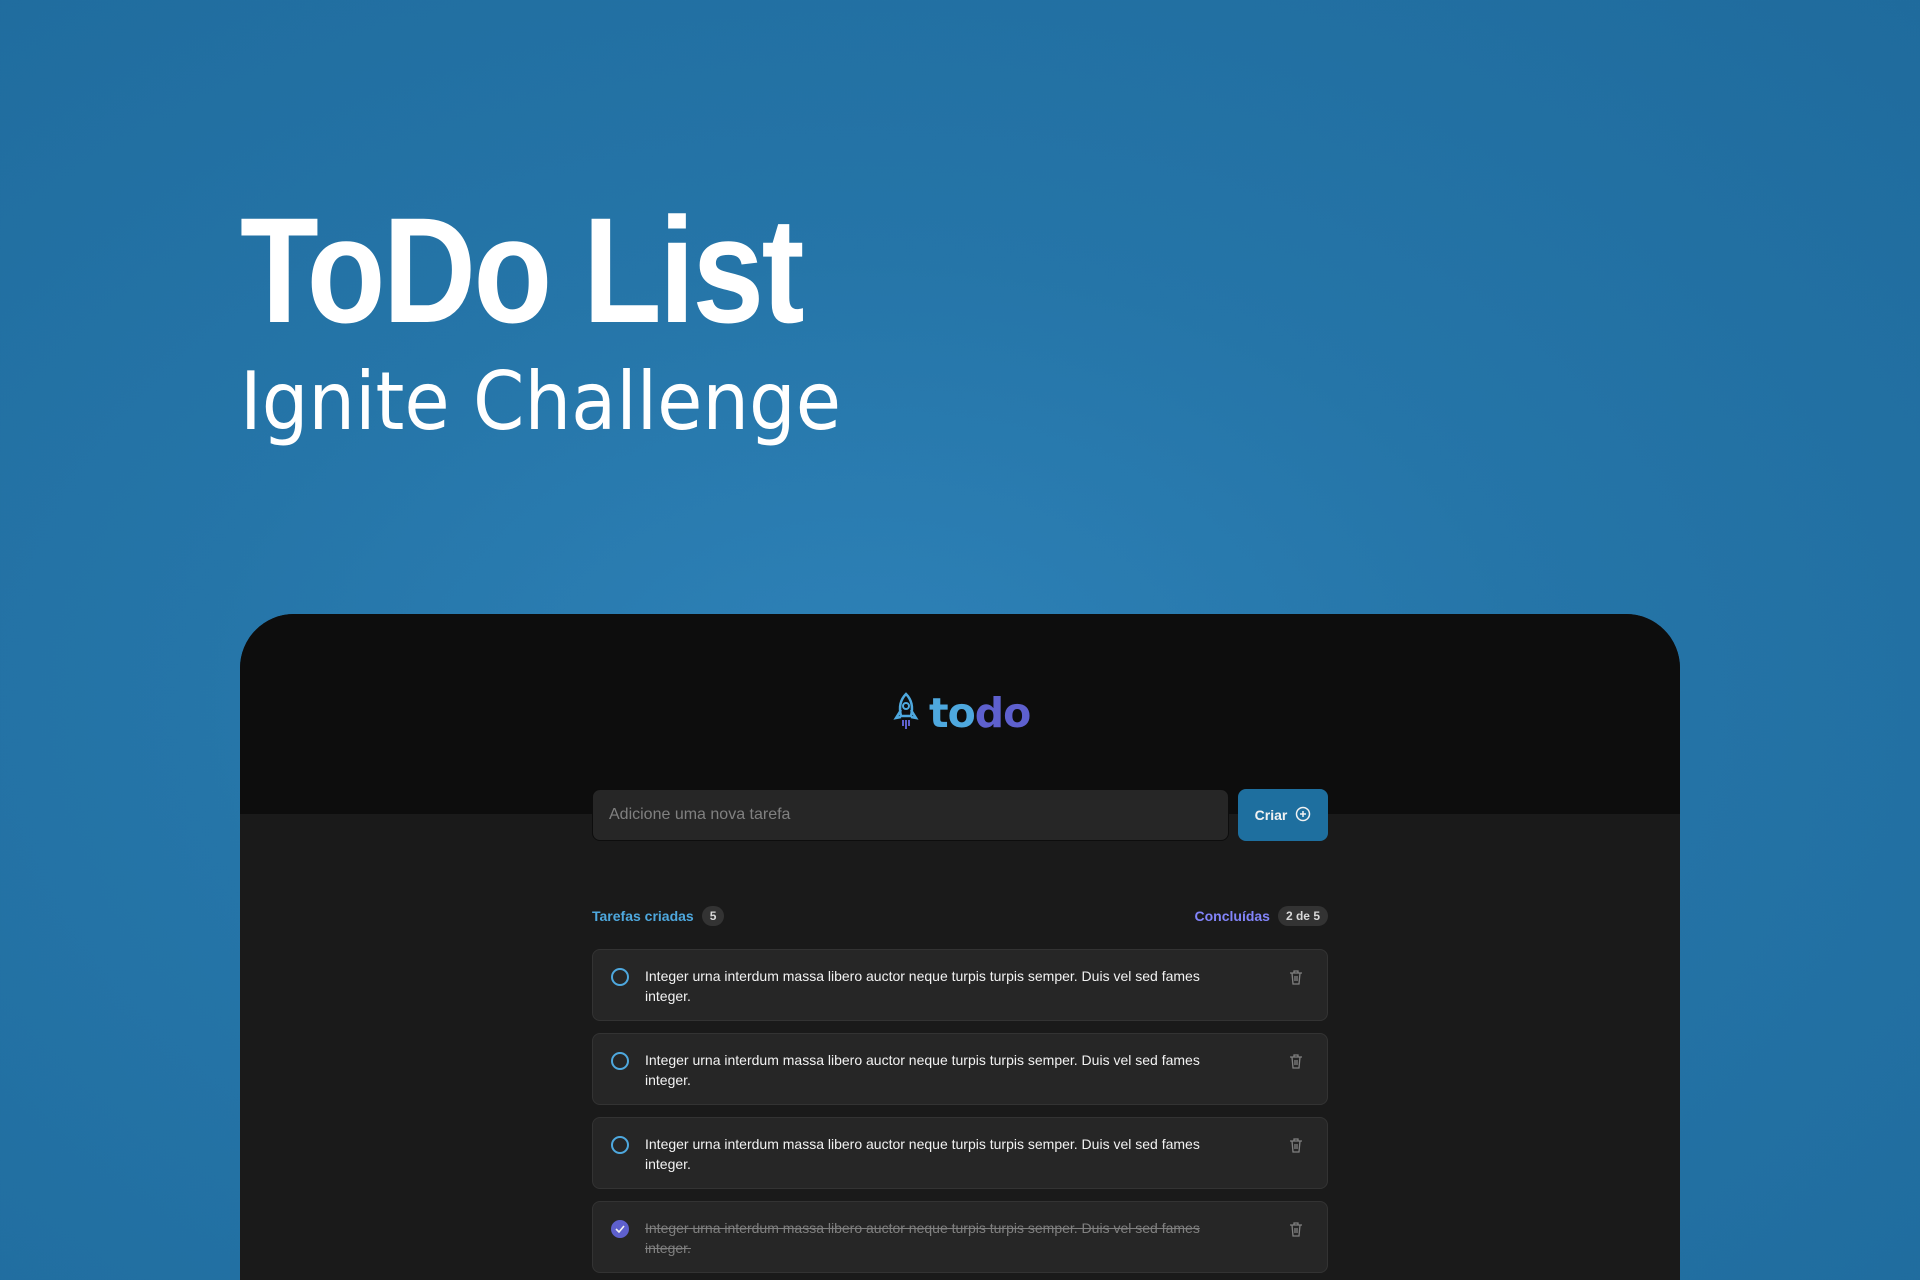 Image resolution: width=1920 pixels, height=1280 pixels. Describe the element at coordinates (713, 916) in the screenshot. I see `created-tasks-badge: 5` at that location.